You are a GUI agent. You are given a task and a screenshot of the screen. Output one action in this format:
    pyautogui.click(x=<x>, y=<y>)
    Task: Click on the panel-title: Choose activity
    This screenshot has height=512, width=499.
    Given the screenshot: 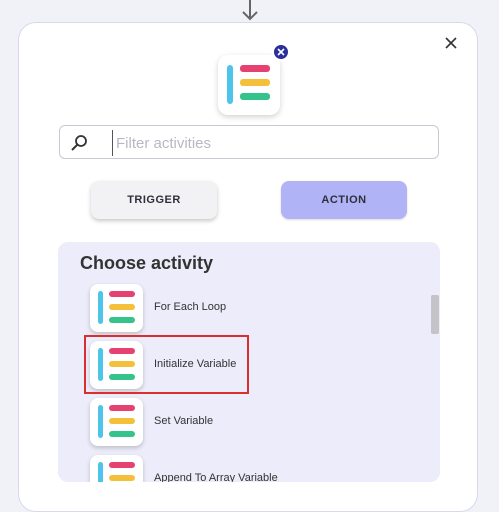 What is the action you would take?
    pyautogui.click(x=147, y=263)
    